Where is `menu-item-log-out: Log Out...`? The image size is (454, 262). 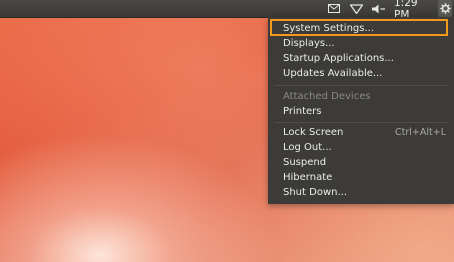 menu-item-log-out: Log Out... is located at coordinates (361, 147).